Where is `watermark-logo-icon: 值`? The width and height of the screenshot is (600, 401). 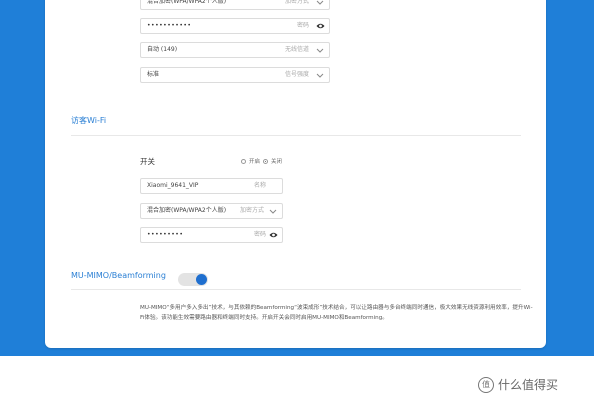 watermark-logo-icon: 值 is located at coordinates (486, 384).